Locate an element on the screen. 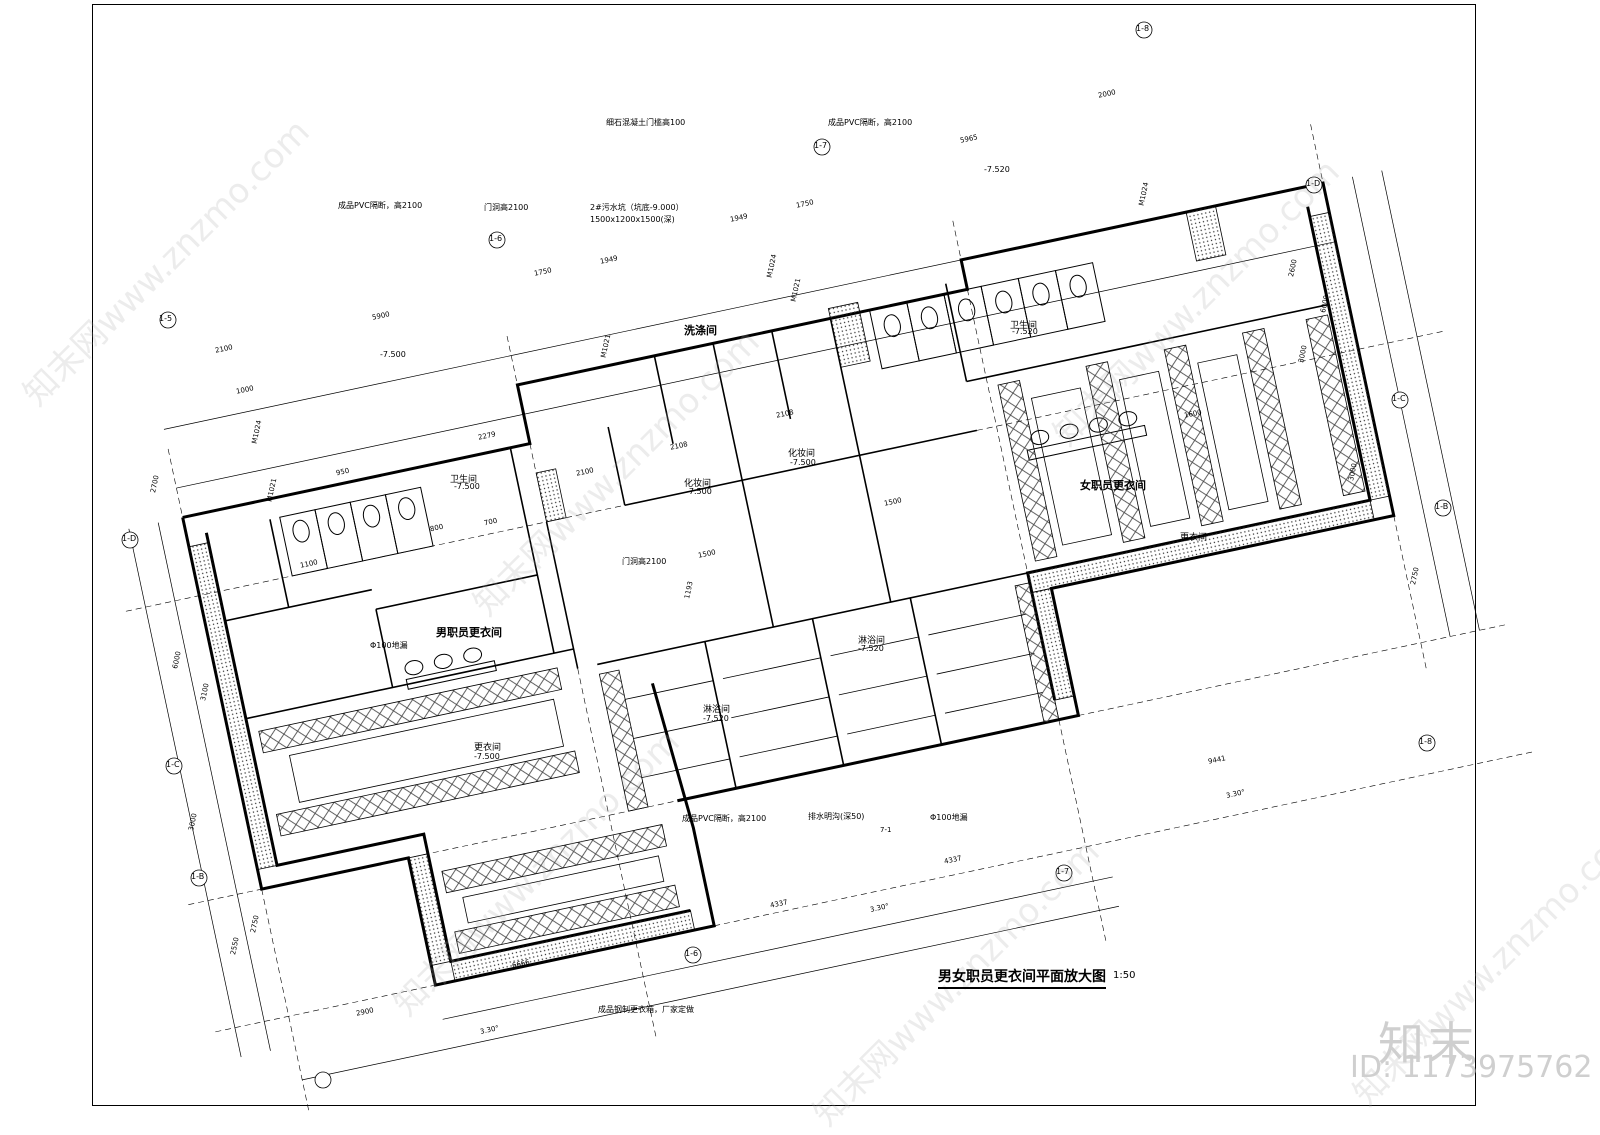 This screenshot has height=1135, width=1600. annotation-threshold: 细石混凝土门槛高100 is located at coordinates (646, 122).